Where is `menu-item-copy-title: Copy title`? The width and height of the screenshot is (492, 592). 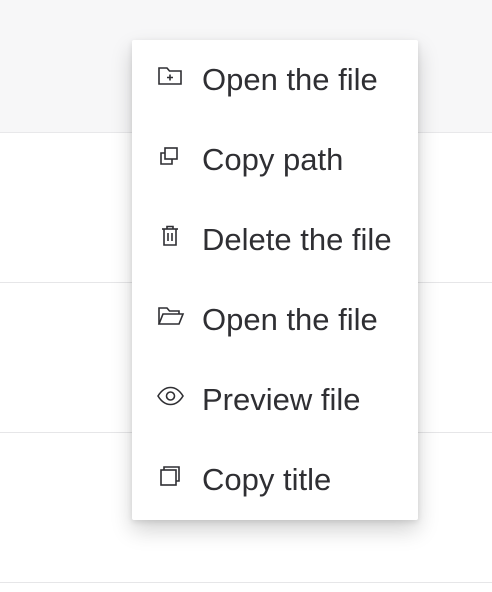
menu-item-copy-title: Copy title is located at coordinates (275, 480).